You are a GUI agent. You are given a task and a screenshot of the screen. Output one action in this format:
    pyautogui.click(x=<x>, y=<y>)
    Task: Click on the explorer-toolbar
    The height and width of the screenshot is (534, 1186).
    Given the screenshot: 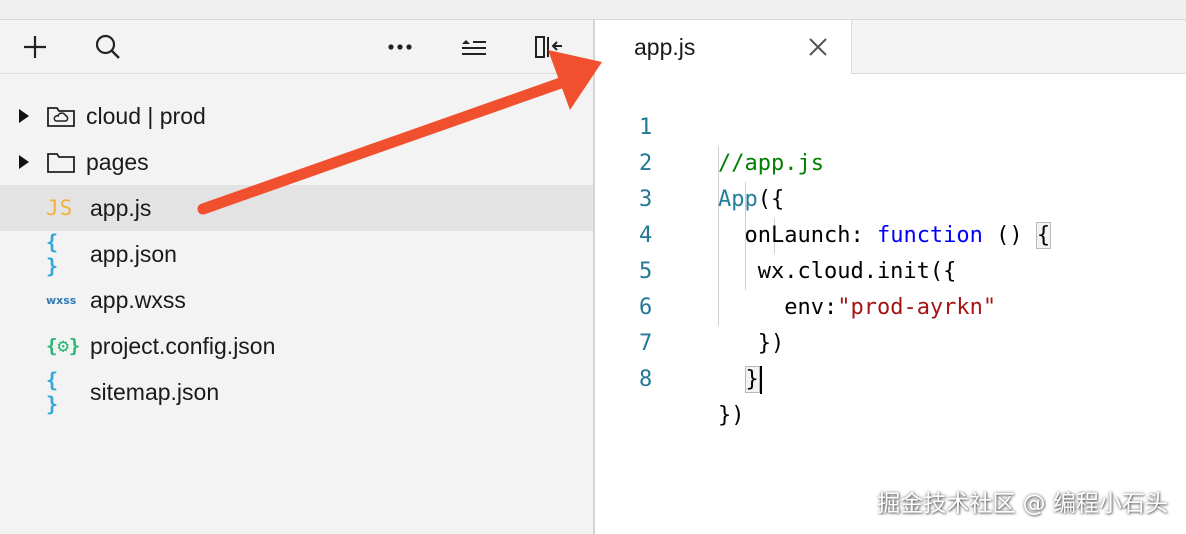 What is the action you would take?
    pyautogui.click(x=296, y=47)
    